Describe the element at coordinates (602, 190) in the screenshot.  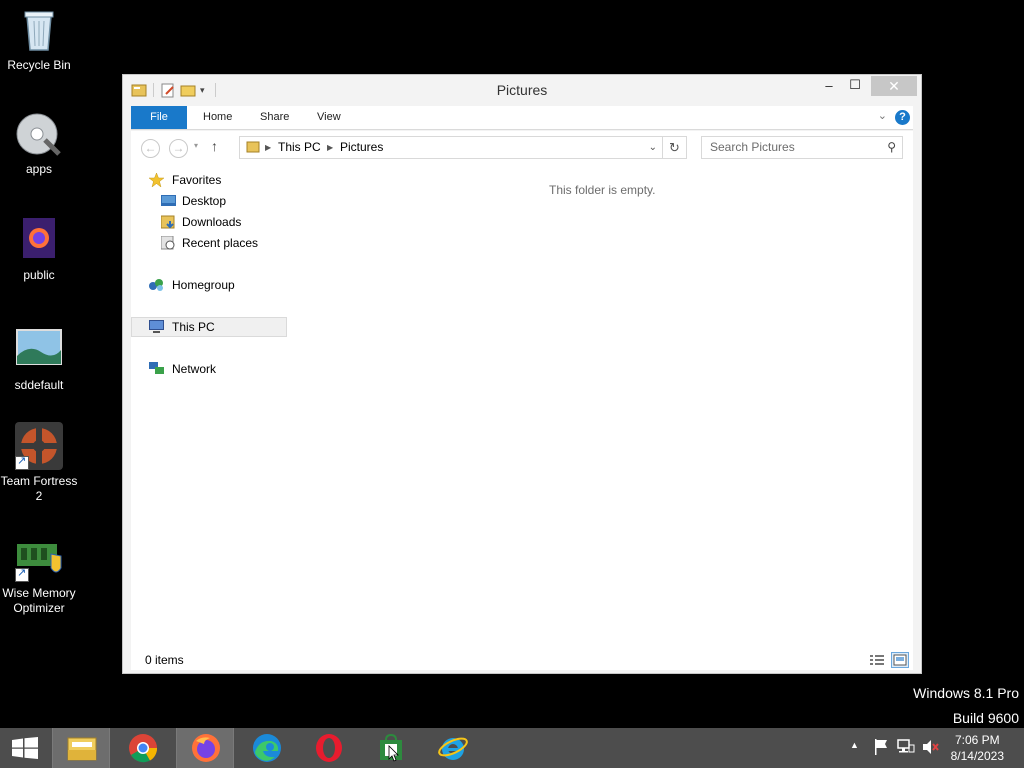
I see `empty-folder-message: This folder is empty.` at that location.